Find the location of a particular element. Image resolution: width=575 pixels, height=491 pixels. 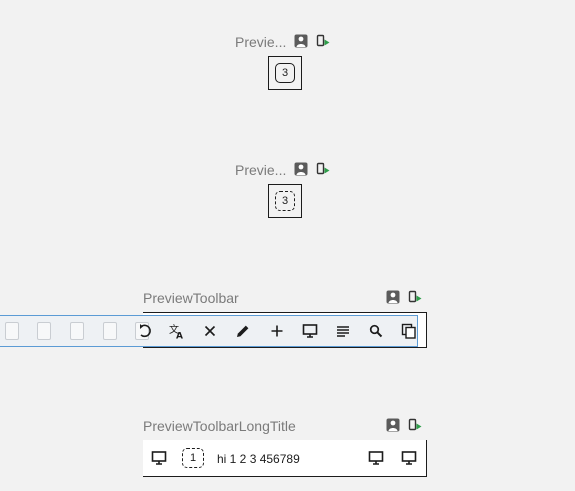

plus-icon is located at coordinates (277, 331).